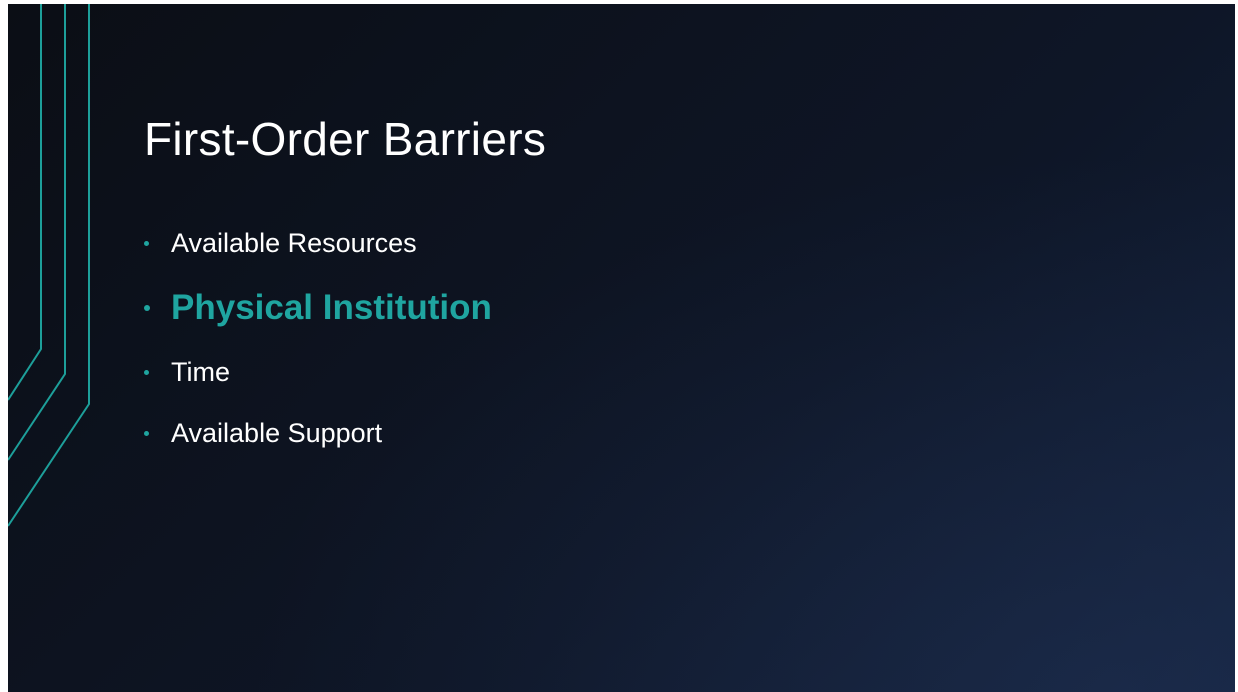 The width and height of the screenshot is (1238, 692). Describe the element at coordinates (331, 307) in the screenshot. I see `bullet-text: Physical Institution` at that location.